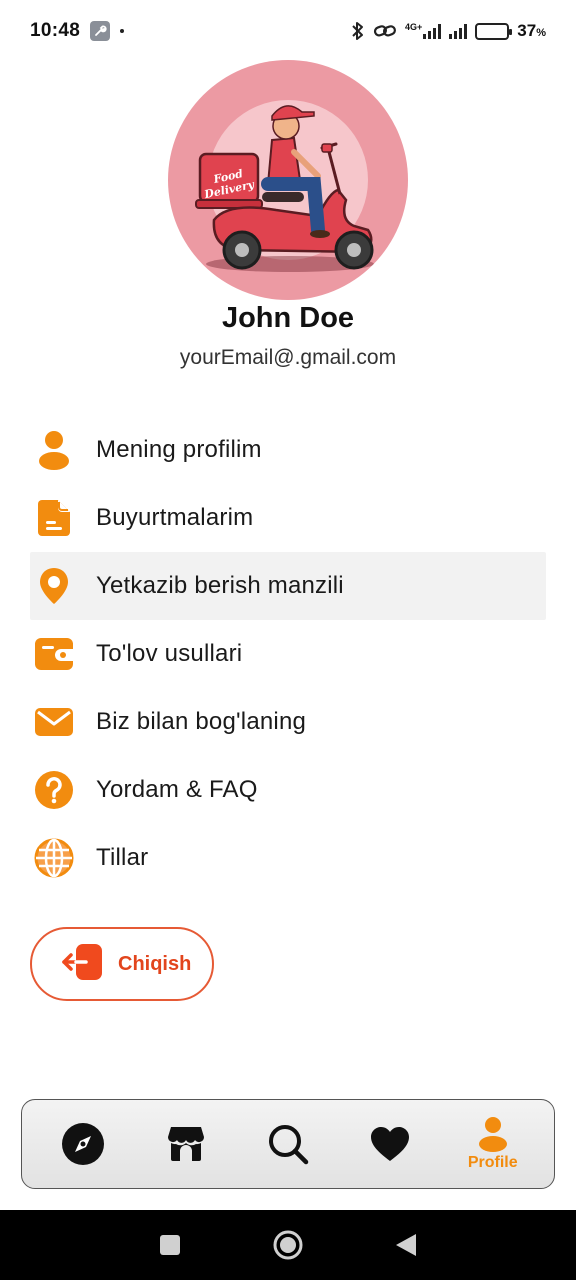 The height and width of the screenshot is (1280, 576). What do you see at coordinates (170, 1245) in the screenshot?
I see `recents-square-icon` at bounding box center [170, 1245].